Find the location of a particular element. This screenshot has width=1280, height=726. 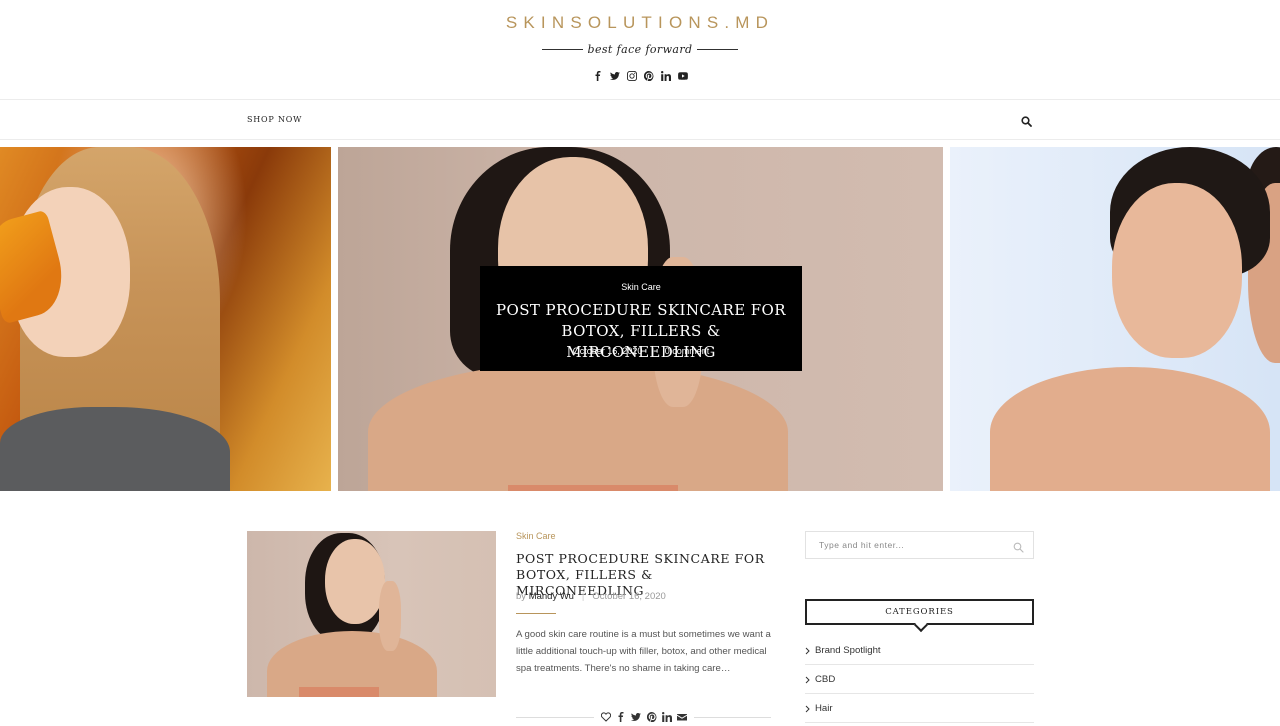

search-input is located at coordinates (906, 545).